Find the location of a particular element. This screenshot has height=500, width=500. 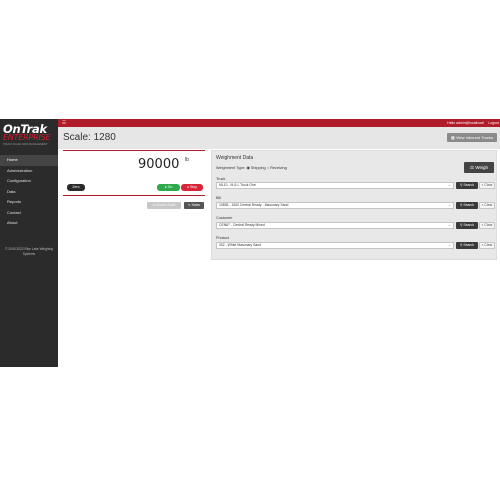

weighment-data-title: Weighment Data is located at coordinates (235, 158).